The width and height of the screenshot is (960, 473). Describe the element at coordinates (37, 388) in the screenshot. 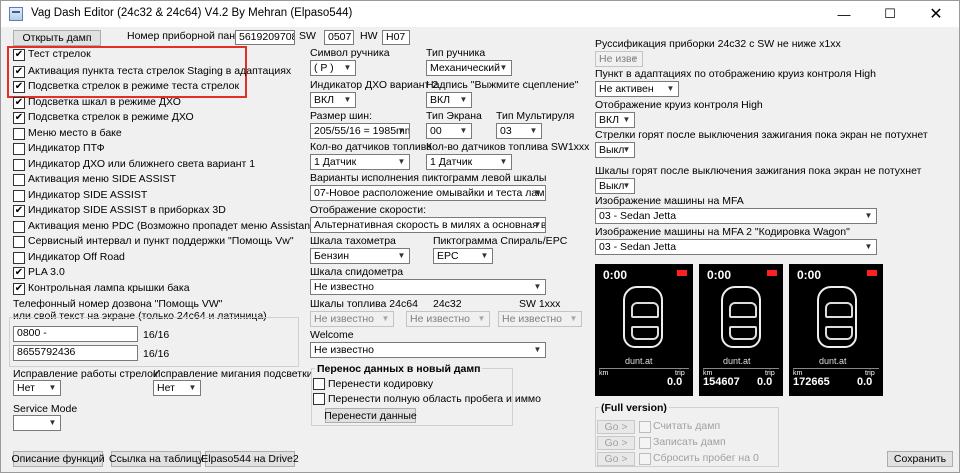

I see `needle-fix-select: Нет ▼` at that location.